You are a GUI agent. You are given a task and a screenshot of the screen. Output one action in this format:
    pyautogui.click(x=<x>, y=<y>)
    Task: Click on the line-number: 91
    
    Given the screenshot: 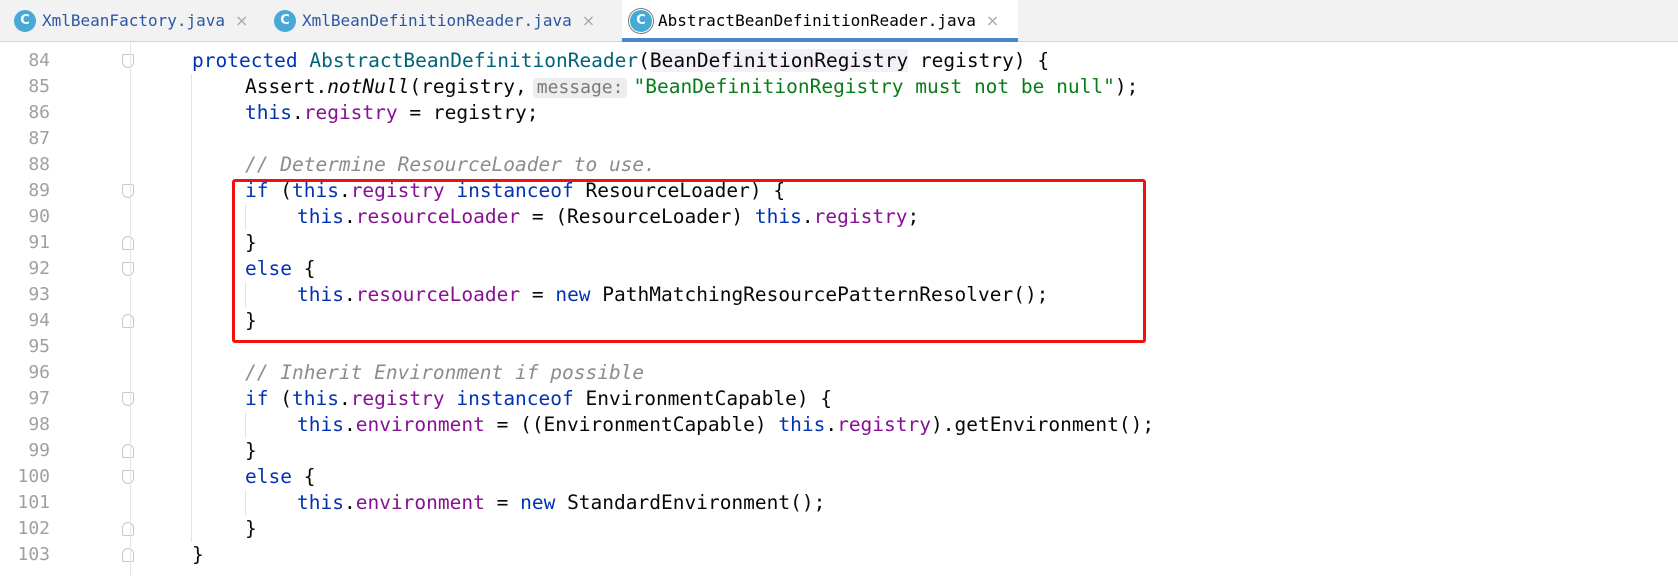 What is the action you would take?
    pyautogui.click(x=39, y=242)
    